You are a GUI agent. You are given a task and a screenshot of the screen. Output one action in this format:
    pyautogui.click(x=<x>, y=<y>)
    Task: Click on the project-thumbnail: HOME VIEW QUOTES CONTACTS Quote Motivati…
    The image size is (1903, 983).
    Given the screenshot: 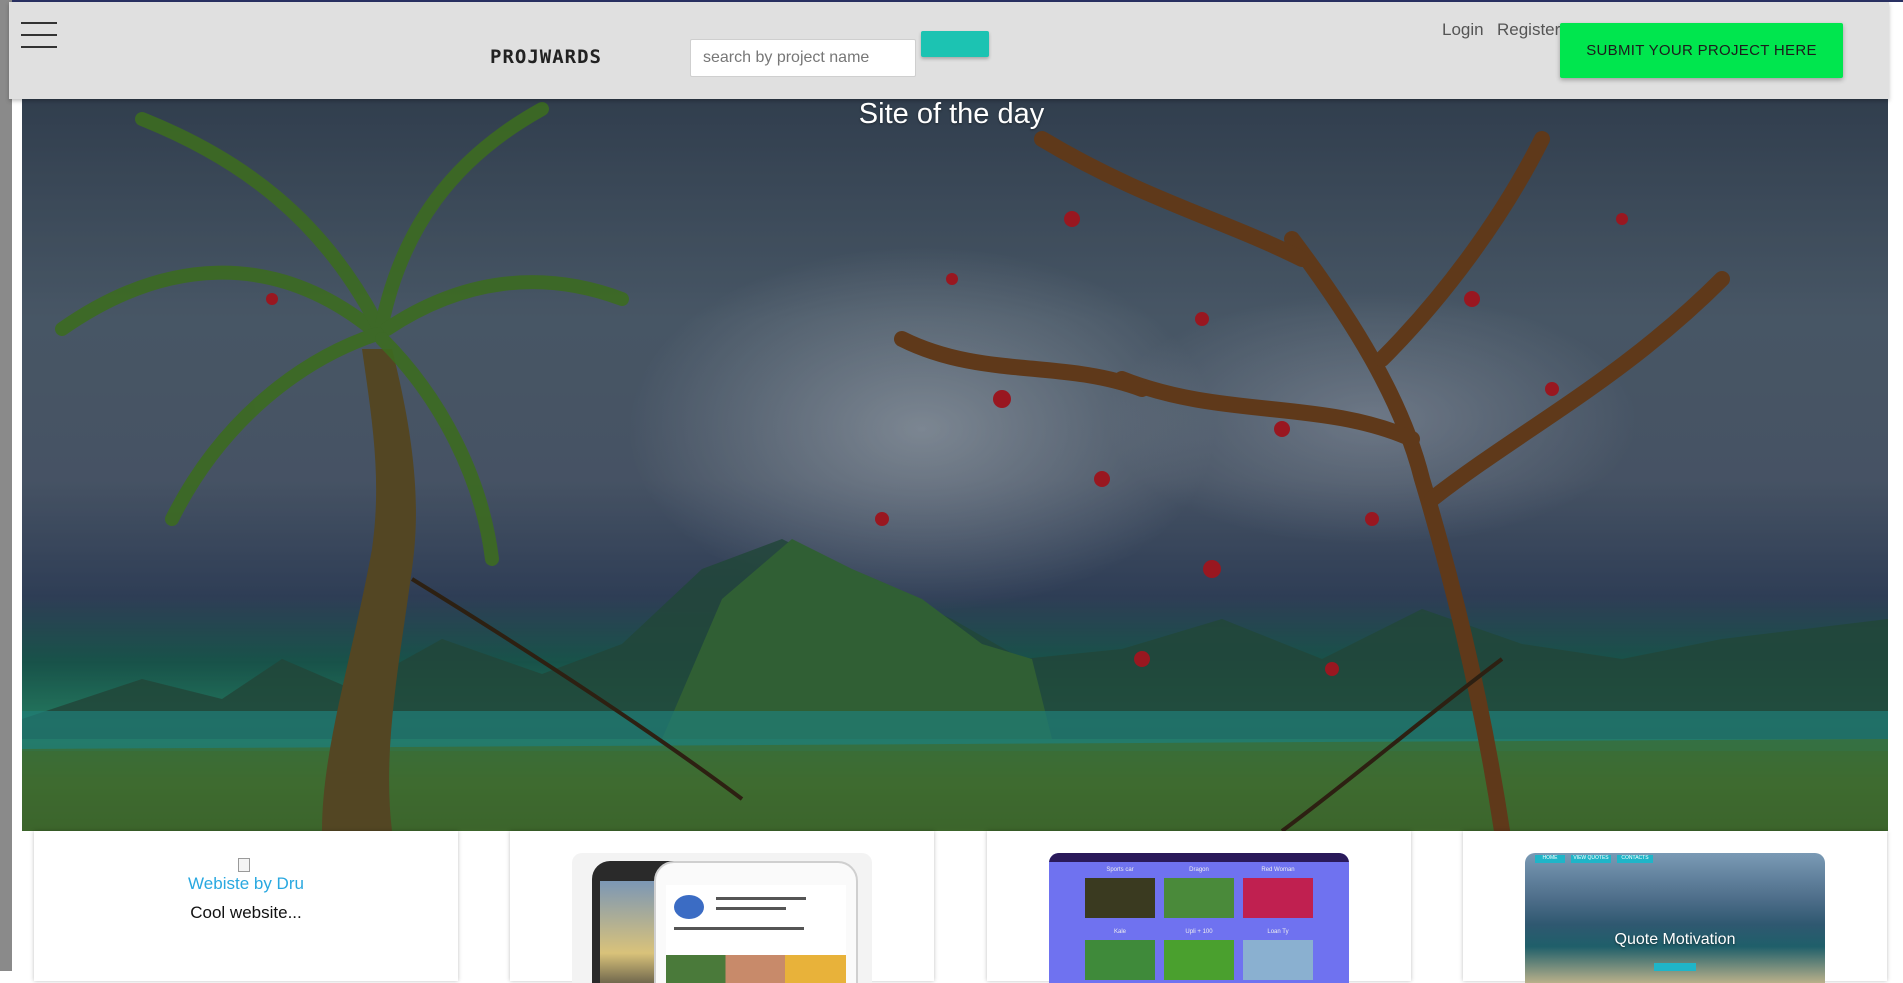 What is the action you would take?
    pyautogui.click(x=1675, y=918)
    